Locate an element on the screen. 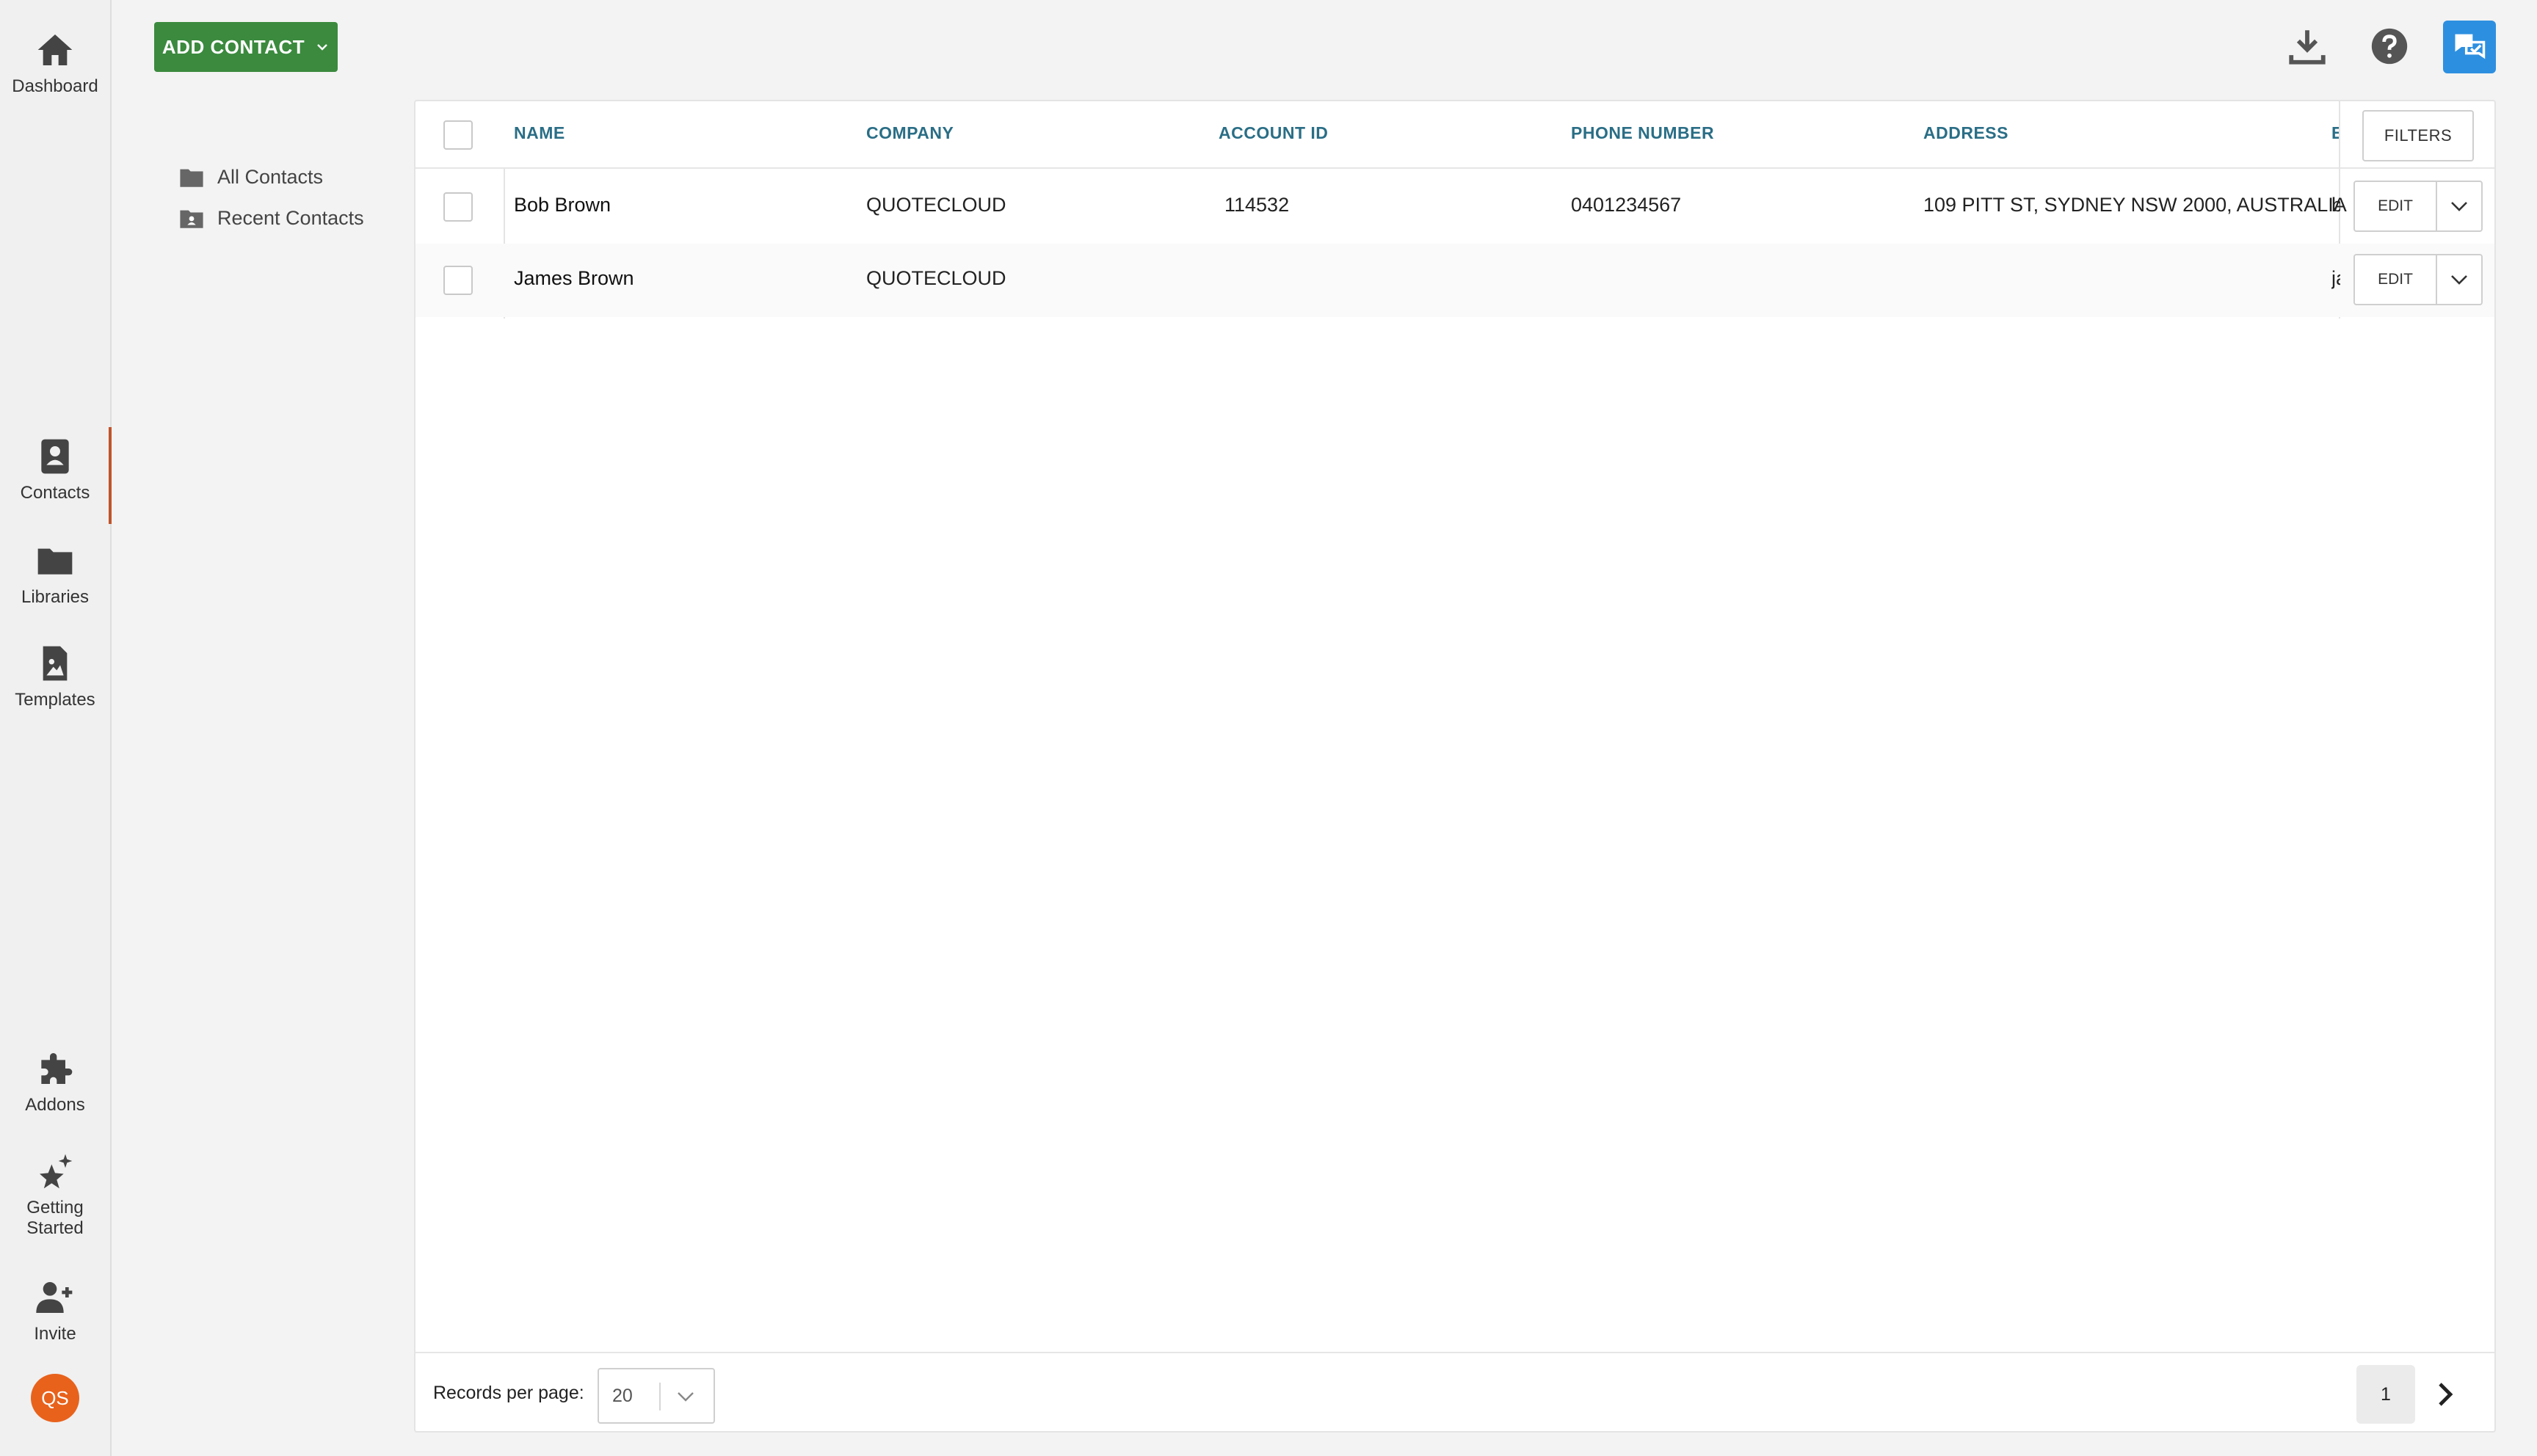 This screenshot has height=1456, width=2537. nav-dashboard-label: Dashboard is located at coordinates (55, 86).